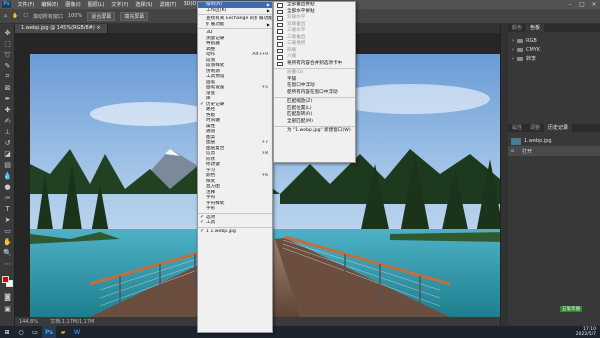  What do you see at coordinates (7, 197) in the screenshot?
I see `pen-tool-icon: ✑` at bounding box center [7, 197].